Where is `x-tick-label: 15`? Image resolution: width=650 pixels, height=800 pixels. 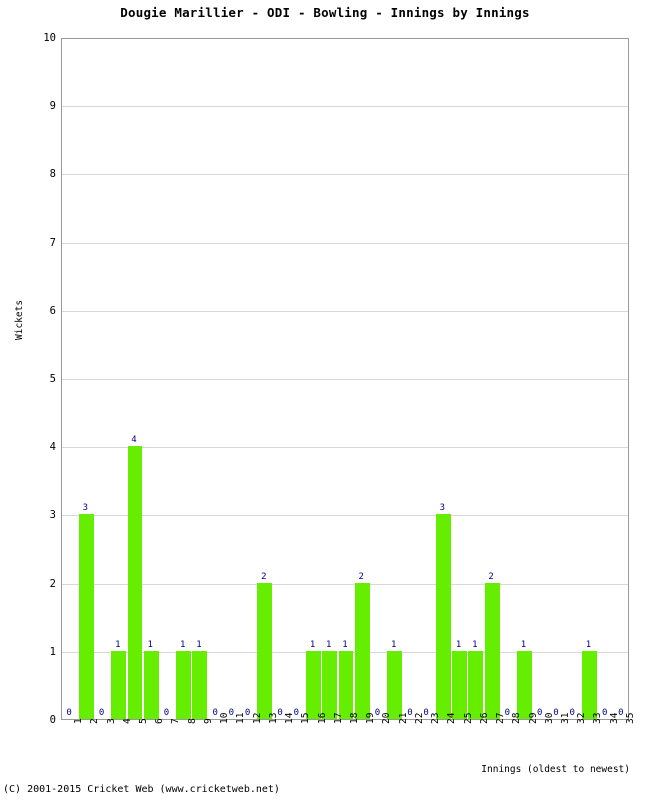
x-tick-label: 15 is located at coordinates (306, 718).